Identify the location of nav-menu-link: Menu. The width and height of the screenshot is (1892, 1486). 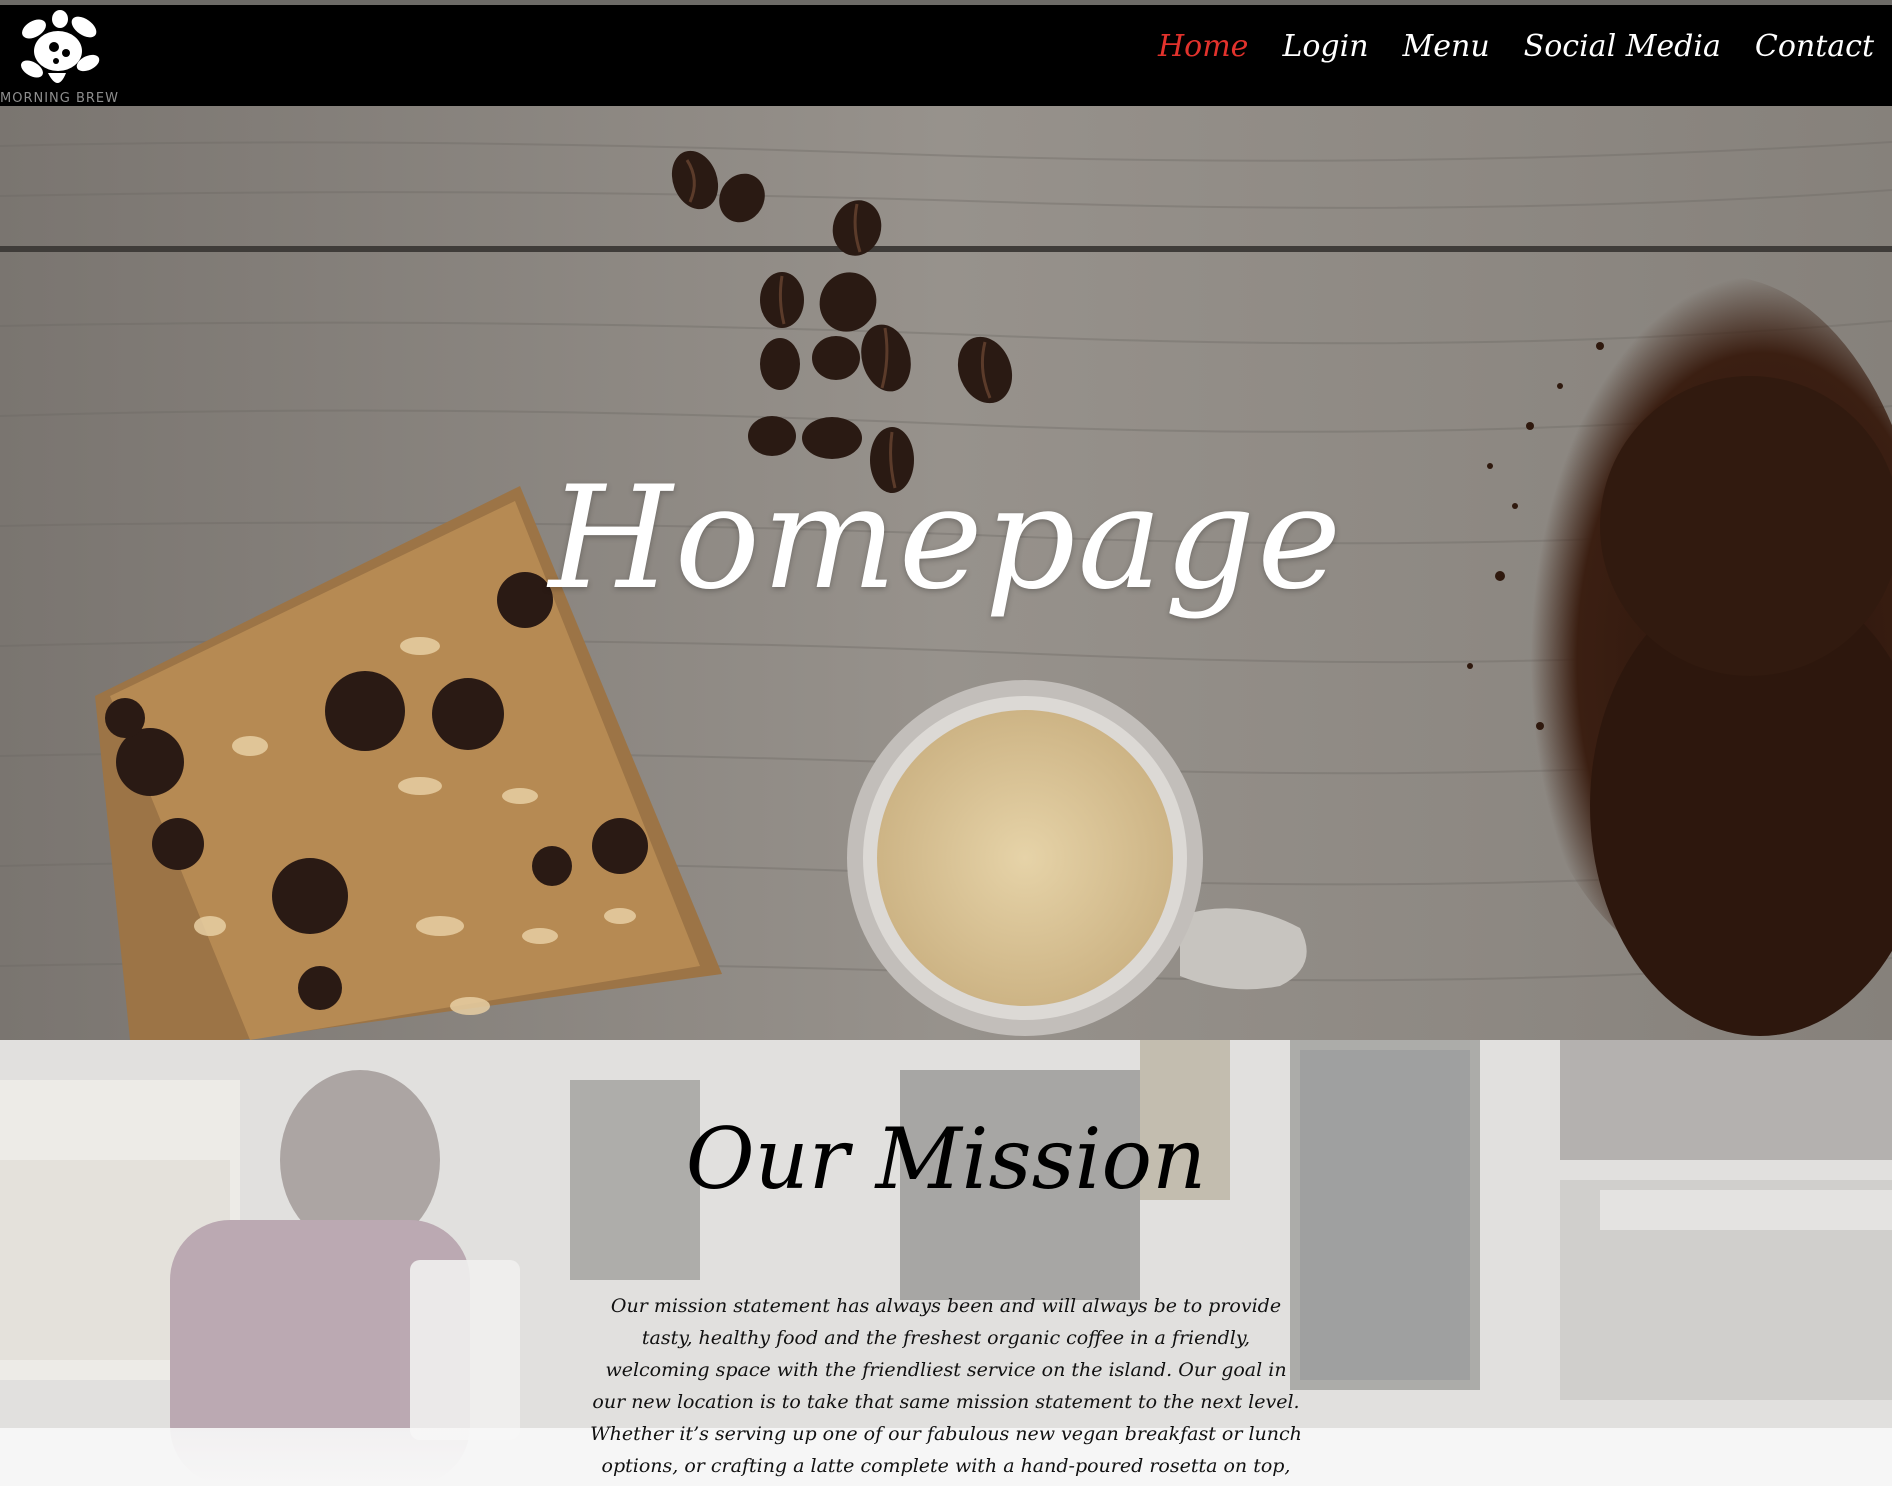
(1446, 47).